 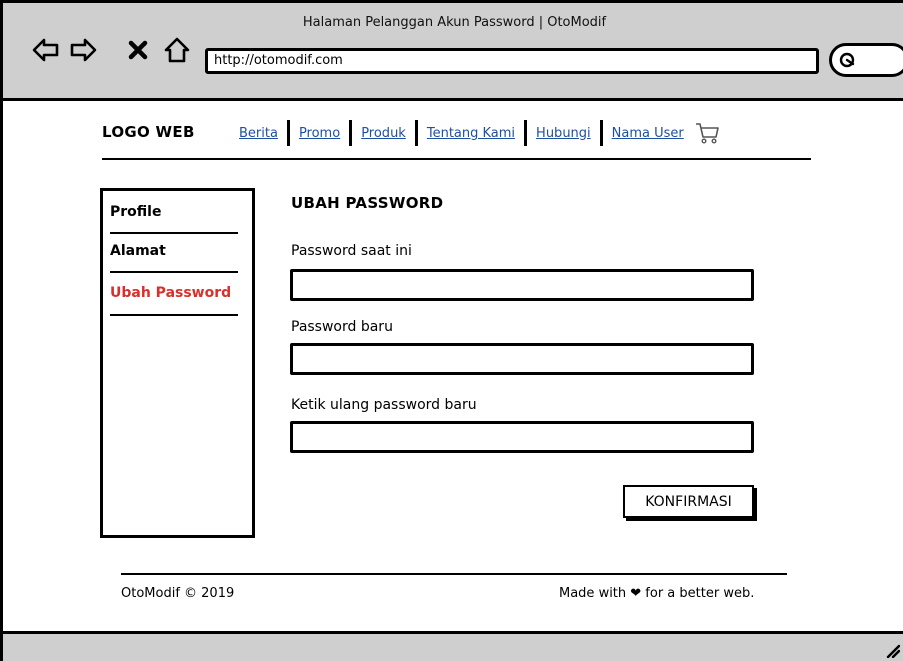 I want to click on home-icon, so click(x=177, y=50).